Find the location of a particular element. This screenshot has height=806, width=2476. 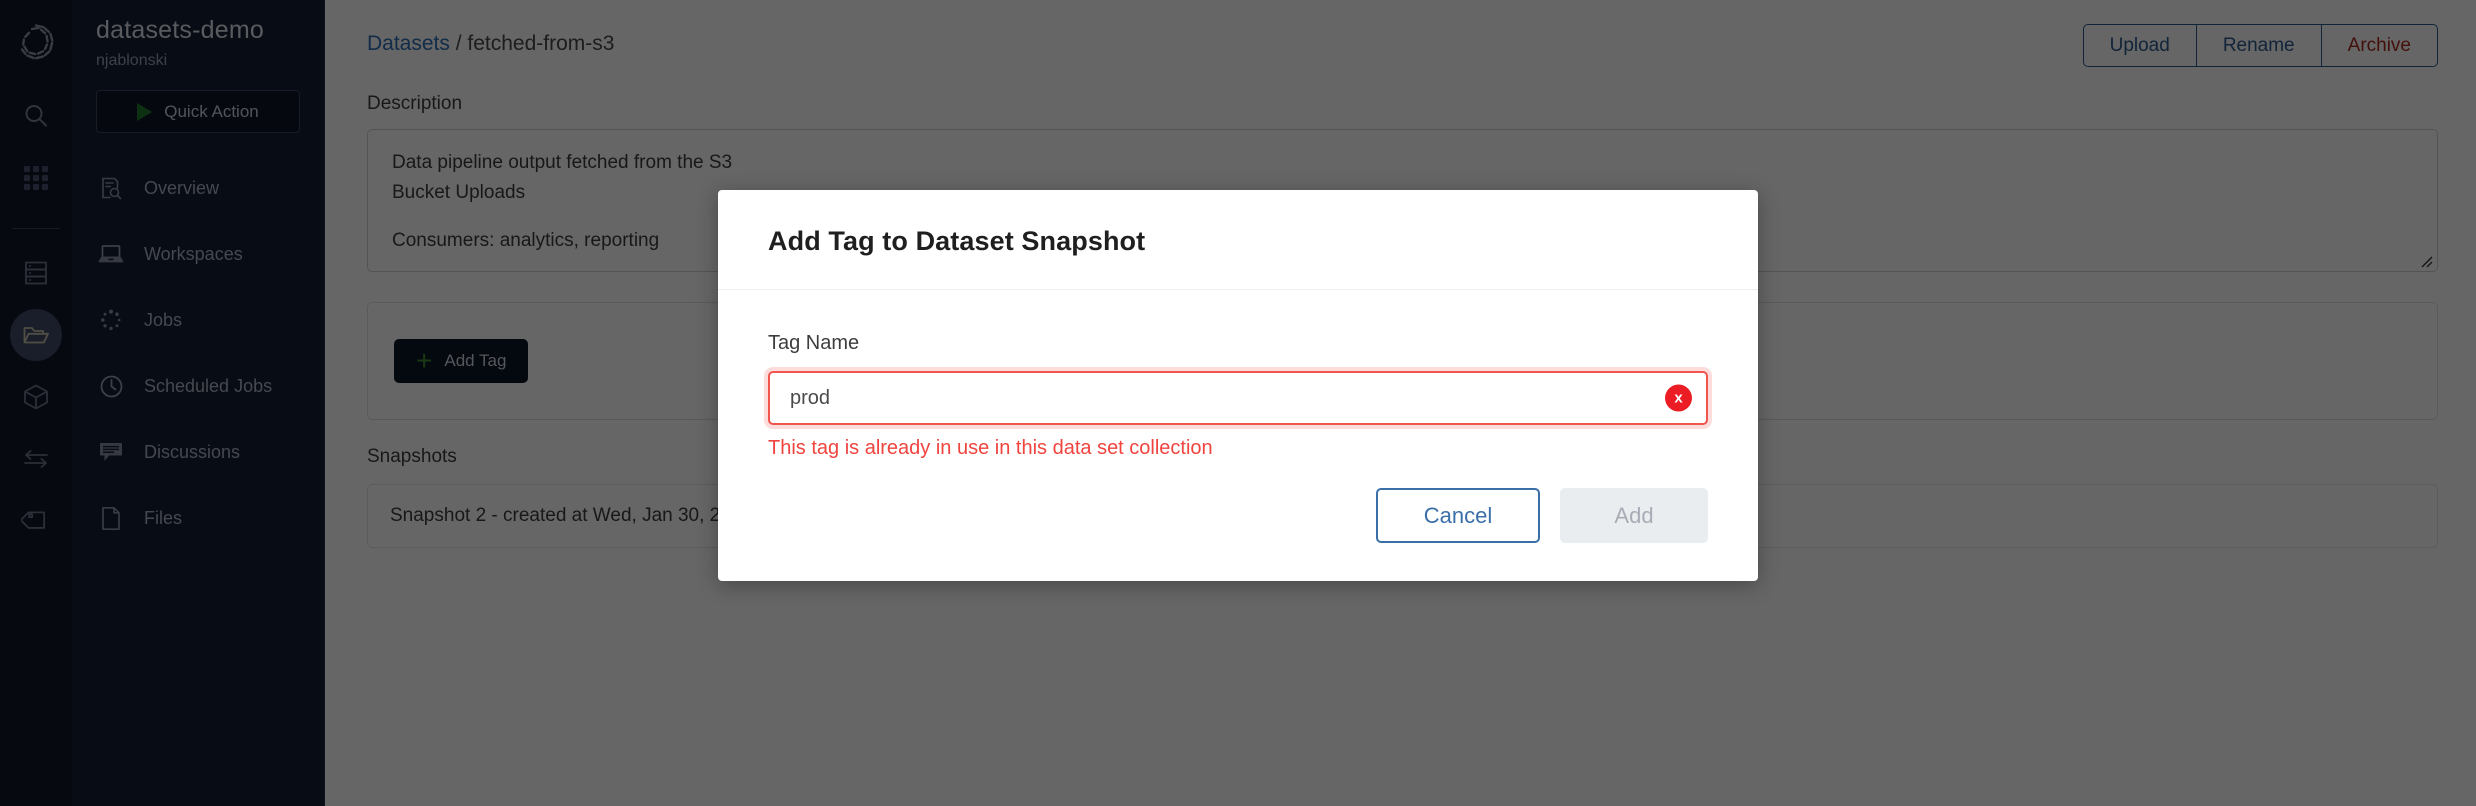

add-button: Add is located at coordinates (1634, 515).